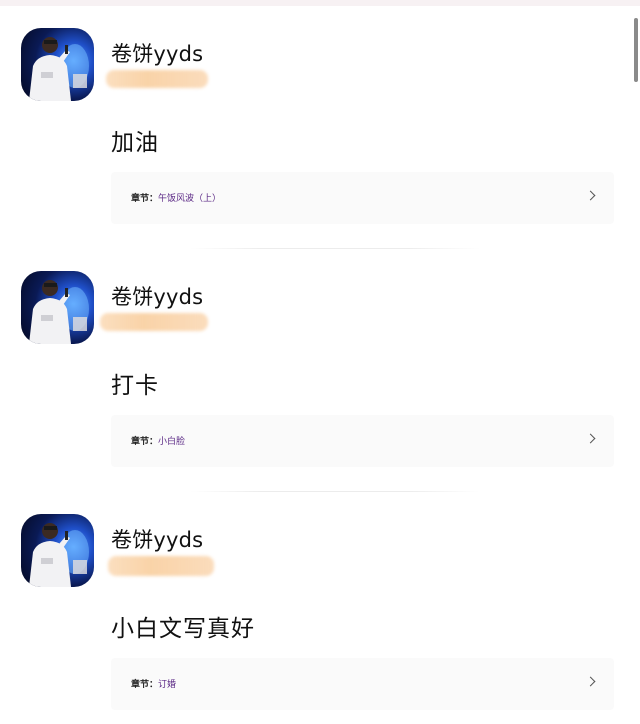 This screenshot has height=724, width=640. Describe the element at coordinates (362, 441) in the screenshot. I see `chapter-link-row: 章节： 小白脸` at that location.